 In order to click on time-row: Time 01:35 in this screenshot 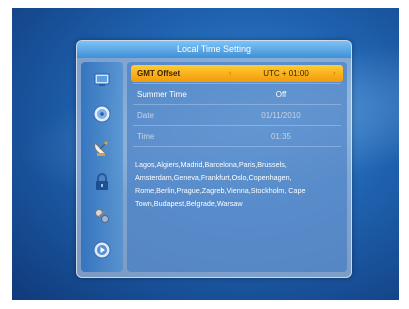, I will do `click(237, 136)`.